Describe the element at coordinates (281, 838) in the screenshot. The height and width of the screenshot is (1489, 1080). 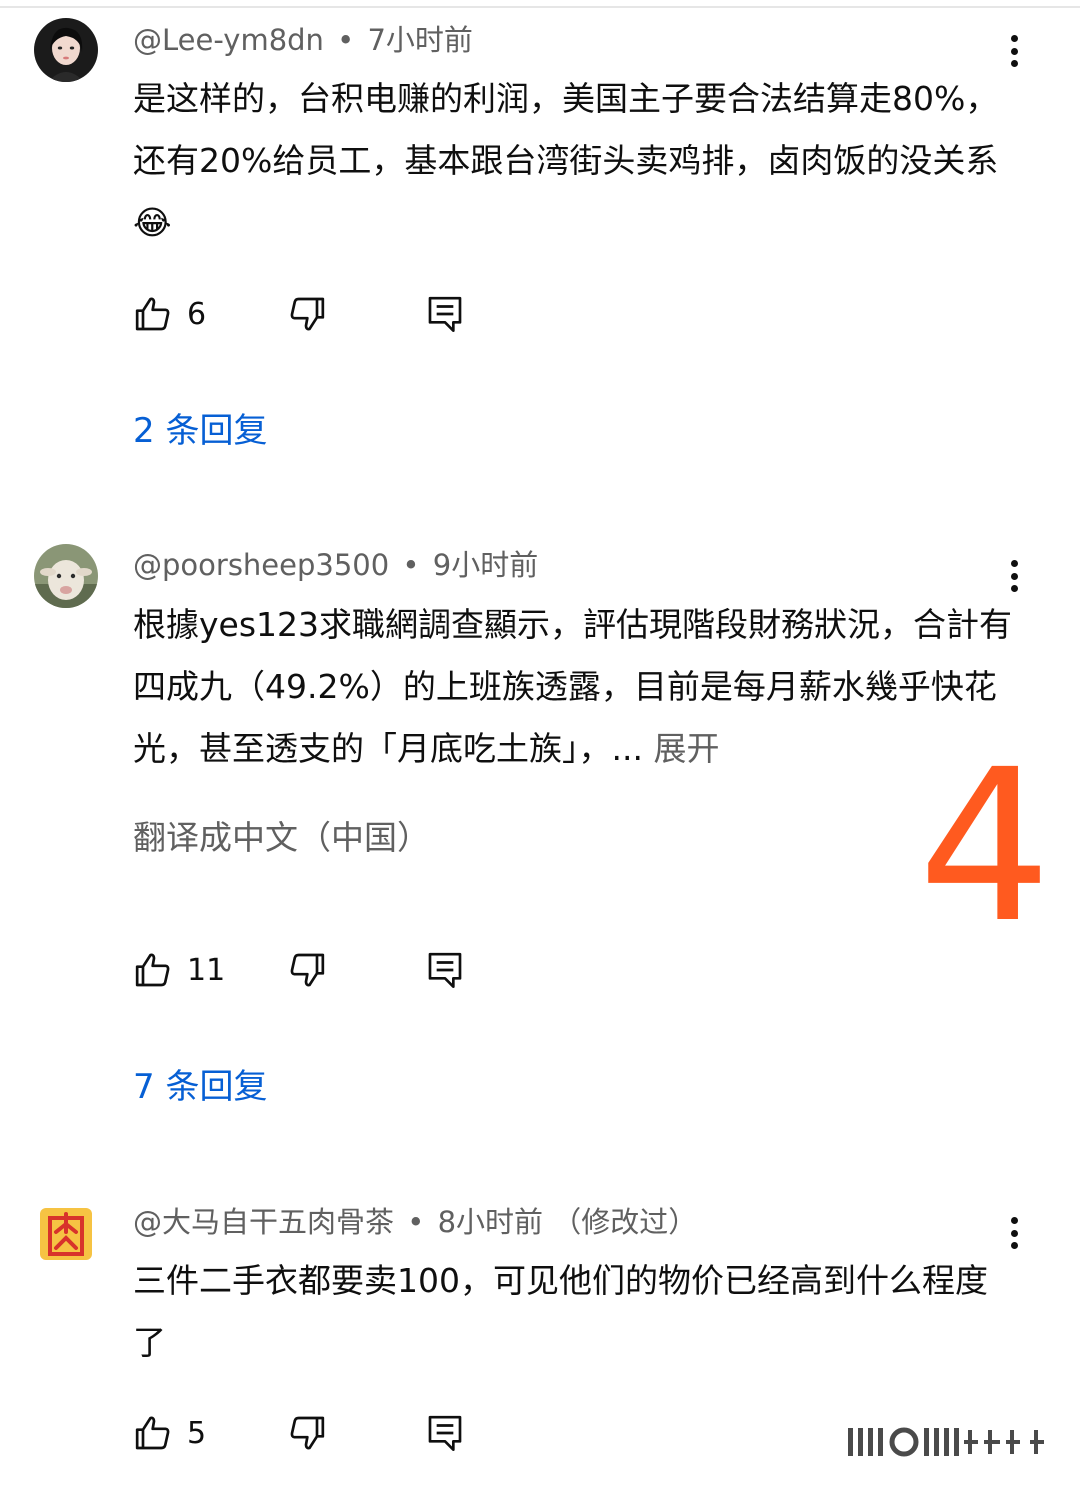
I see `translate-link: 翻译成中文（中国）` at that location.